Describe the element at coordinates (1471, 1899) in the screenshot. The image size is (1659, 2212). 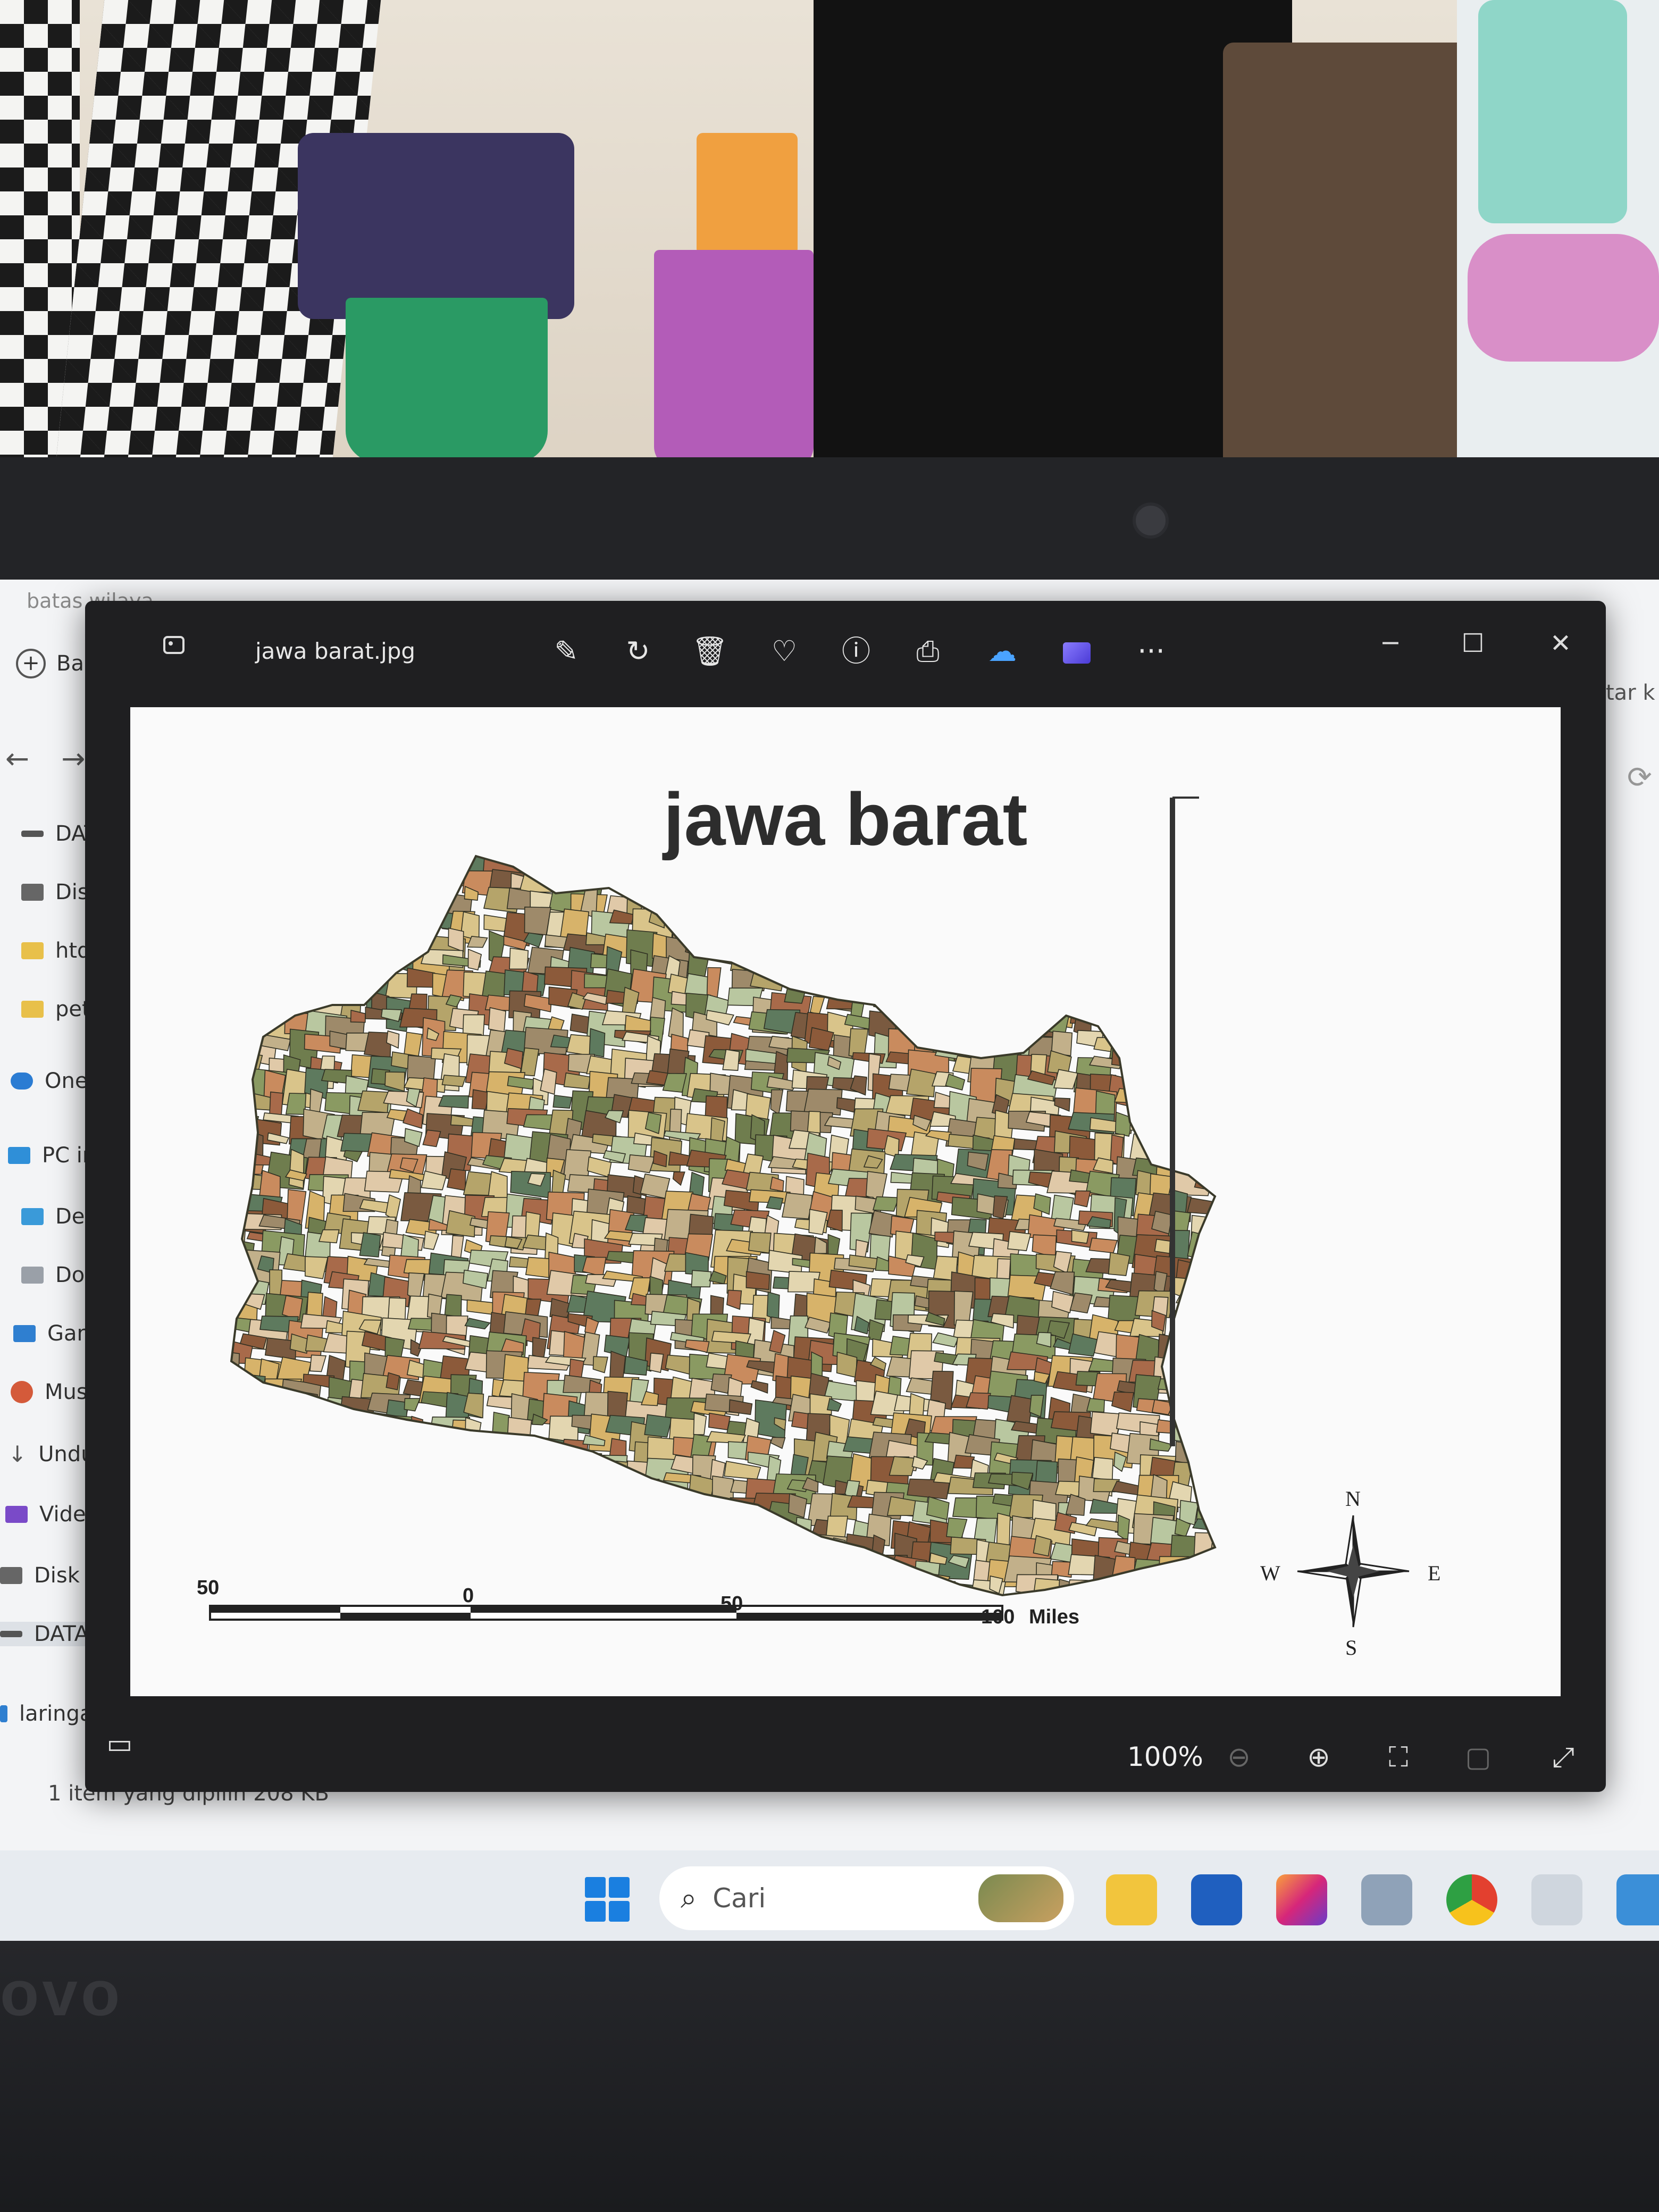
I see `chrome-taskbar-icon` at that location.